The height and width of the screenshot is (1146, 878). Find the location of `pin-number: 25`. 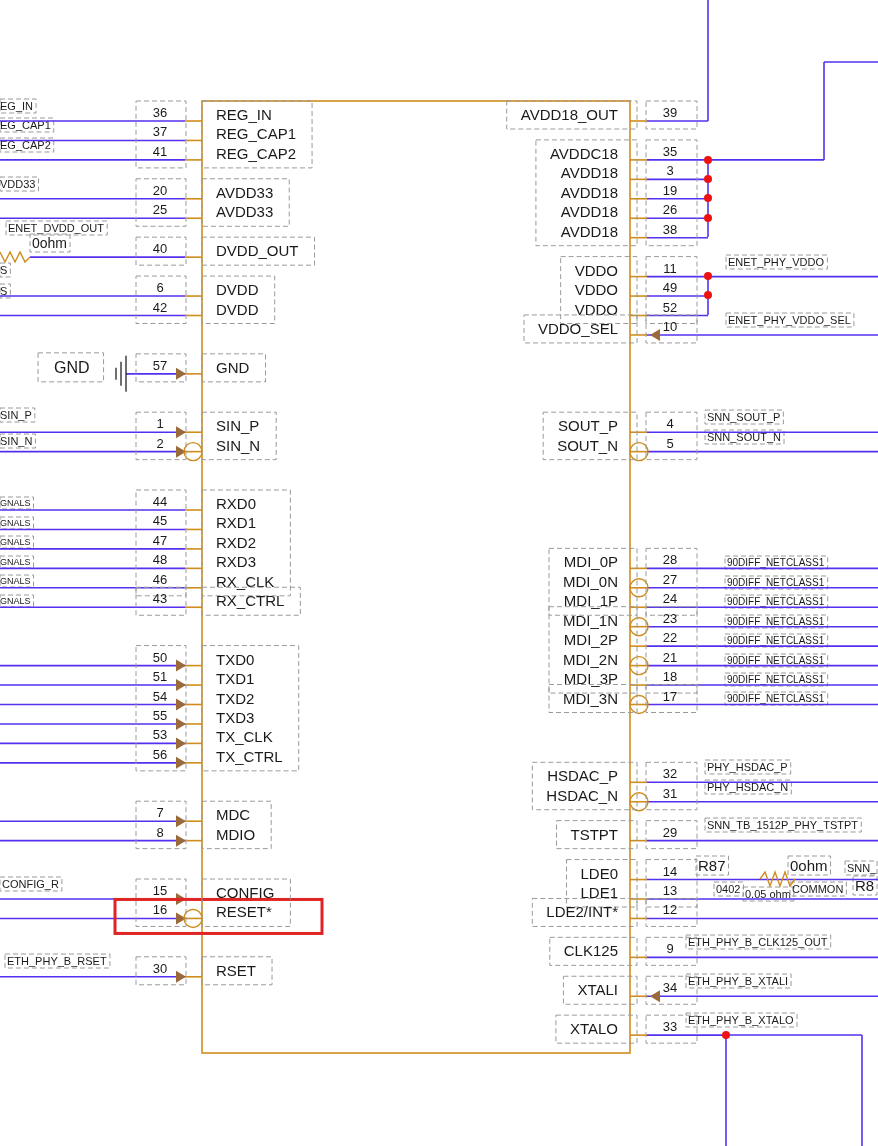

pin-number: 25 is located at coordinates (160, 210).